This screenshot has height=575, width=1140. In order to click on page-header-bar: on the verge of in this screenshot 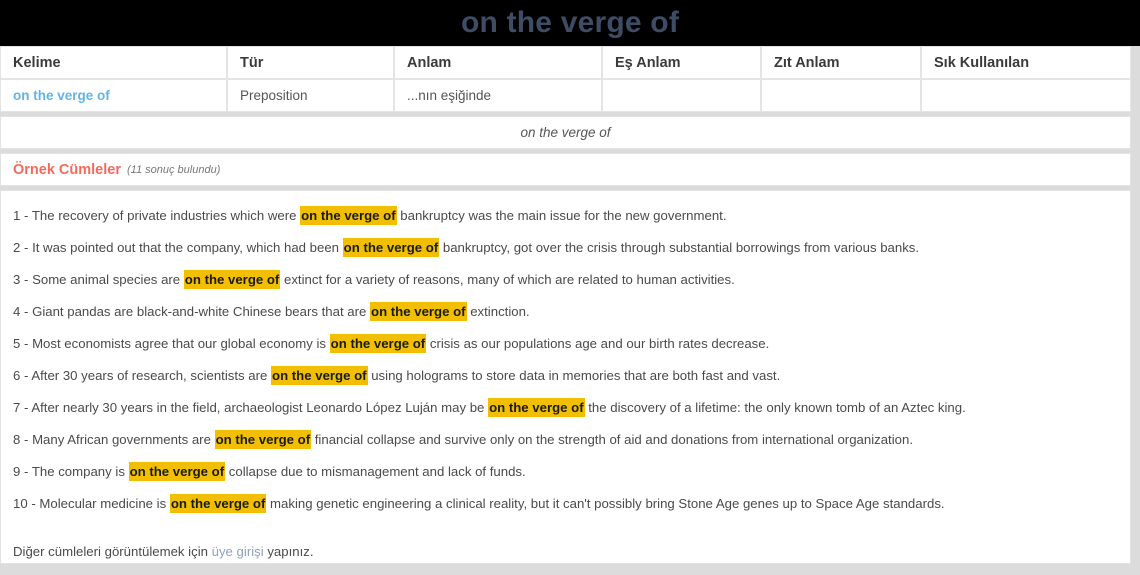, I will do `click(570, 23)`.